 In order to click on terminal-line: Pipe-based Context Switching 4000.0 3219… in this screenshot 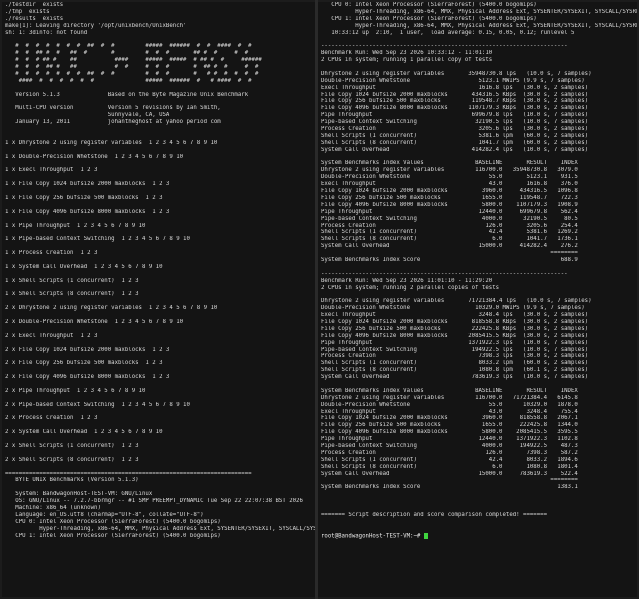, I will do `click(449, 218)`.